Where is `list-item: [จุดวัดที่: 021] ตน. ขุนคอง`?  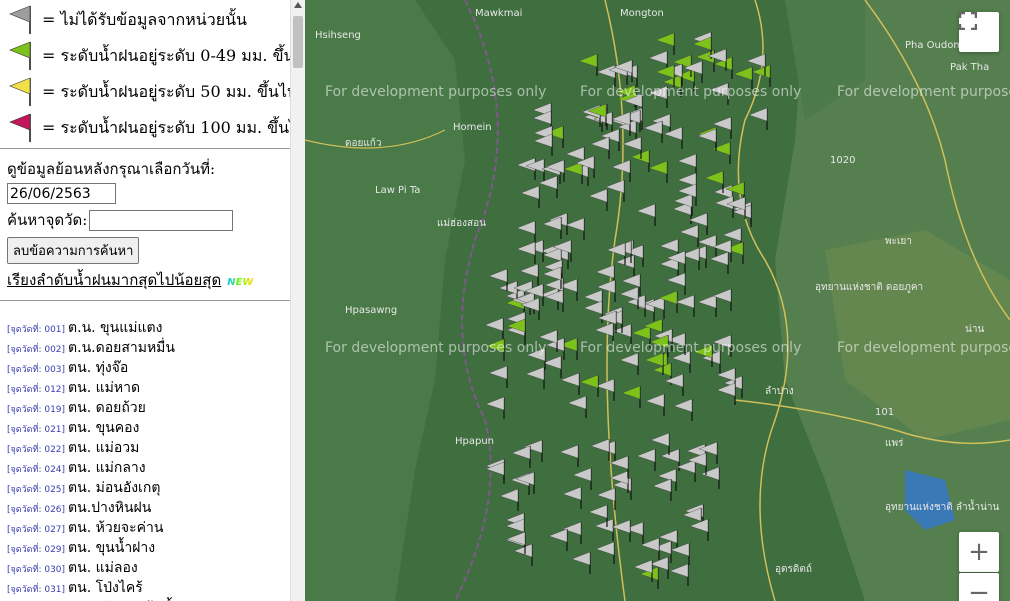 list-item: [จุดวัดที่: 021] ตน. ขุนคอง is located at coordinates (148, 427).